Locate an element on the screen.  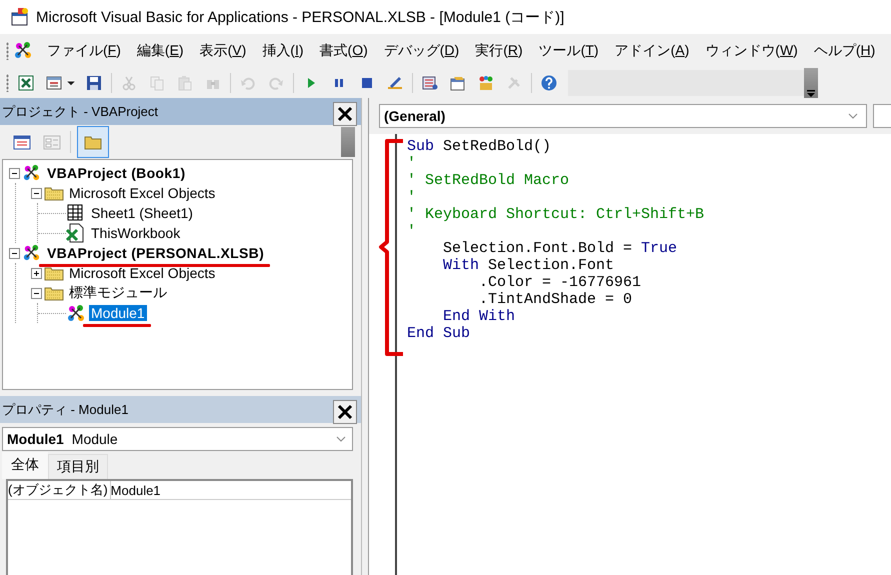
expand-icon is located at coordinates (36, 273).